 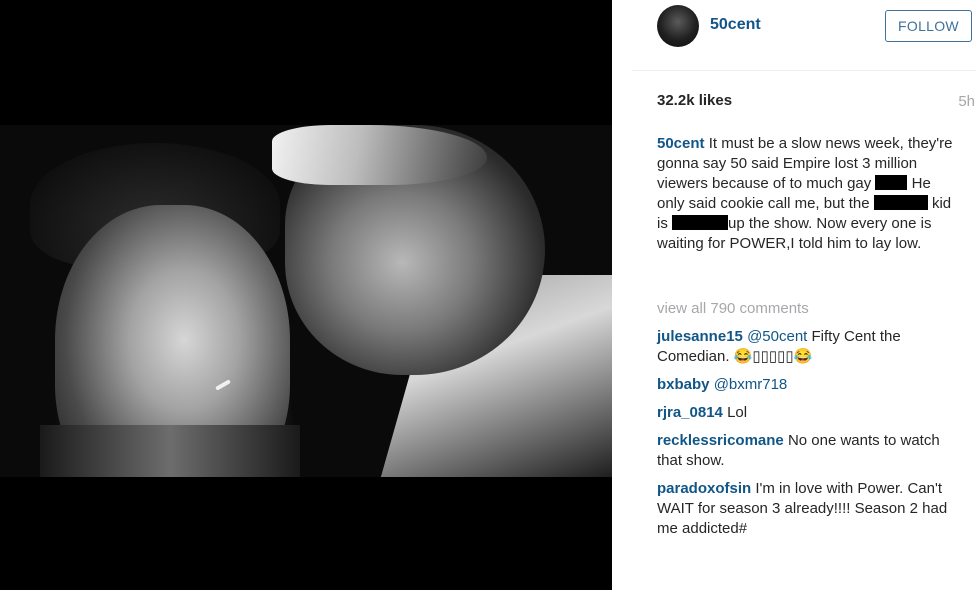 I want to click on comment-mention: @50cent, so click(x=777, y=336).